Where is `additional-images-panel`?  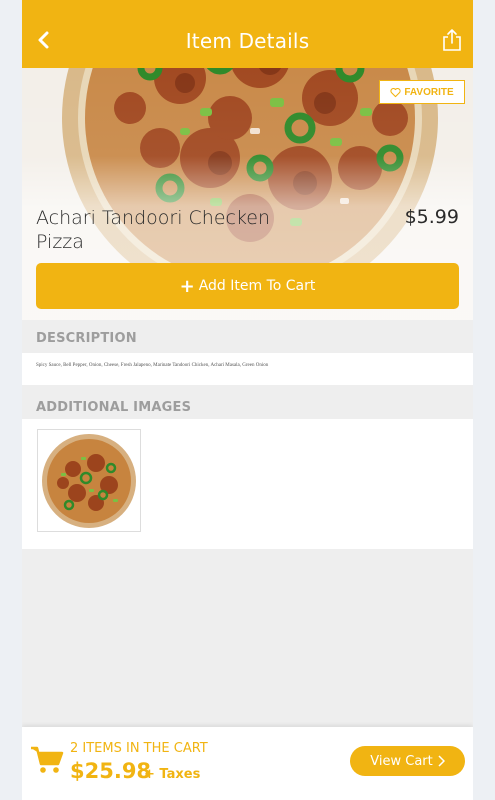 additional-images-panel is located at coordinates (247, 484).